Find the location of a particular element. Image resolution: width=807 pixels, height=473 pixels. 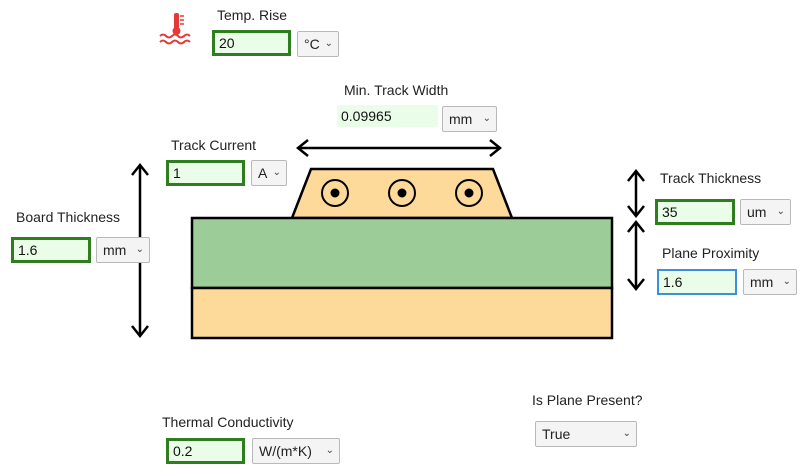

board-thickness-unit-select: mm ⌄ is located at coordinates (123, 250).